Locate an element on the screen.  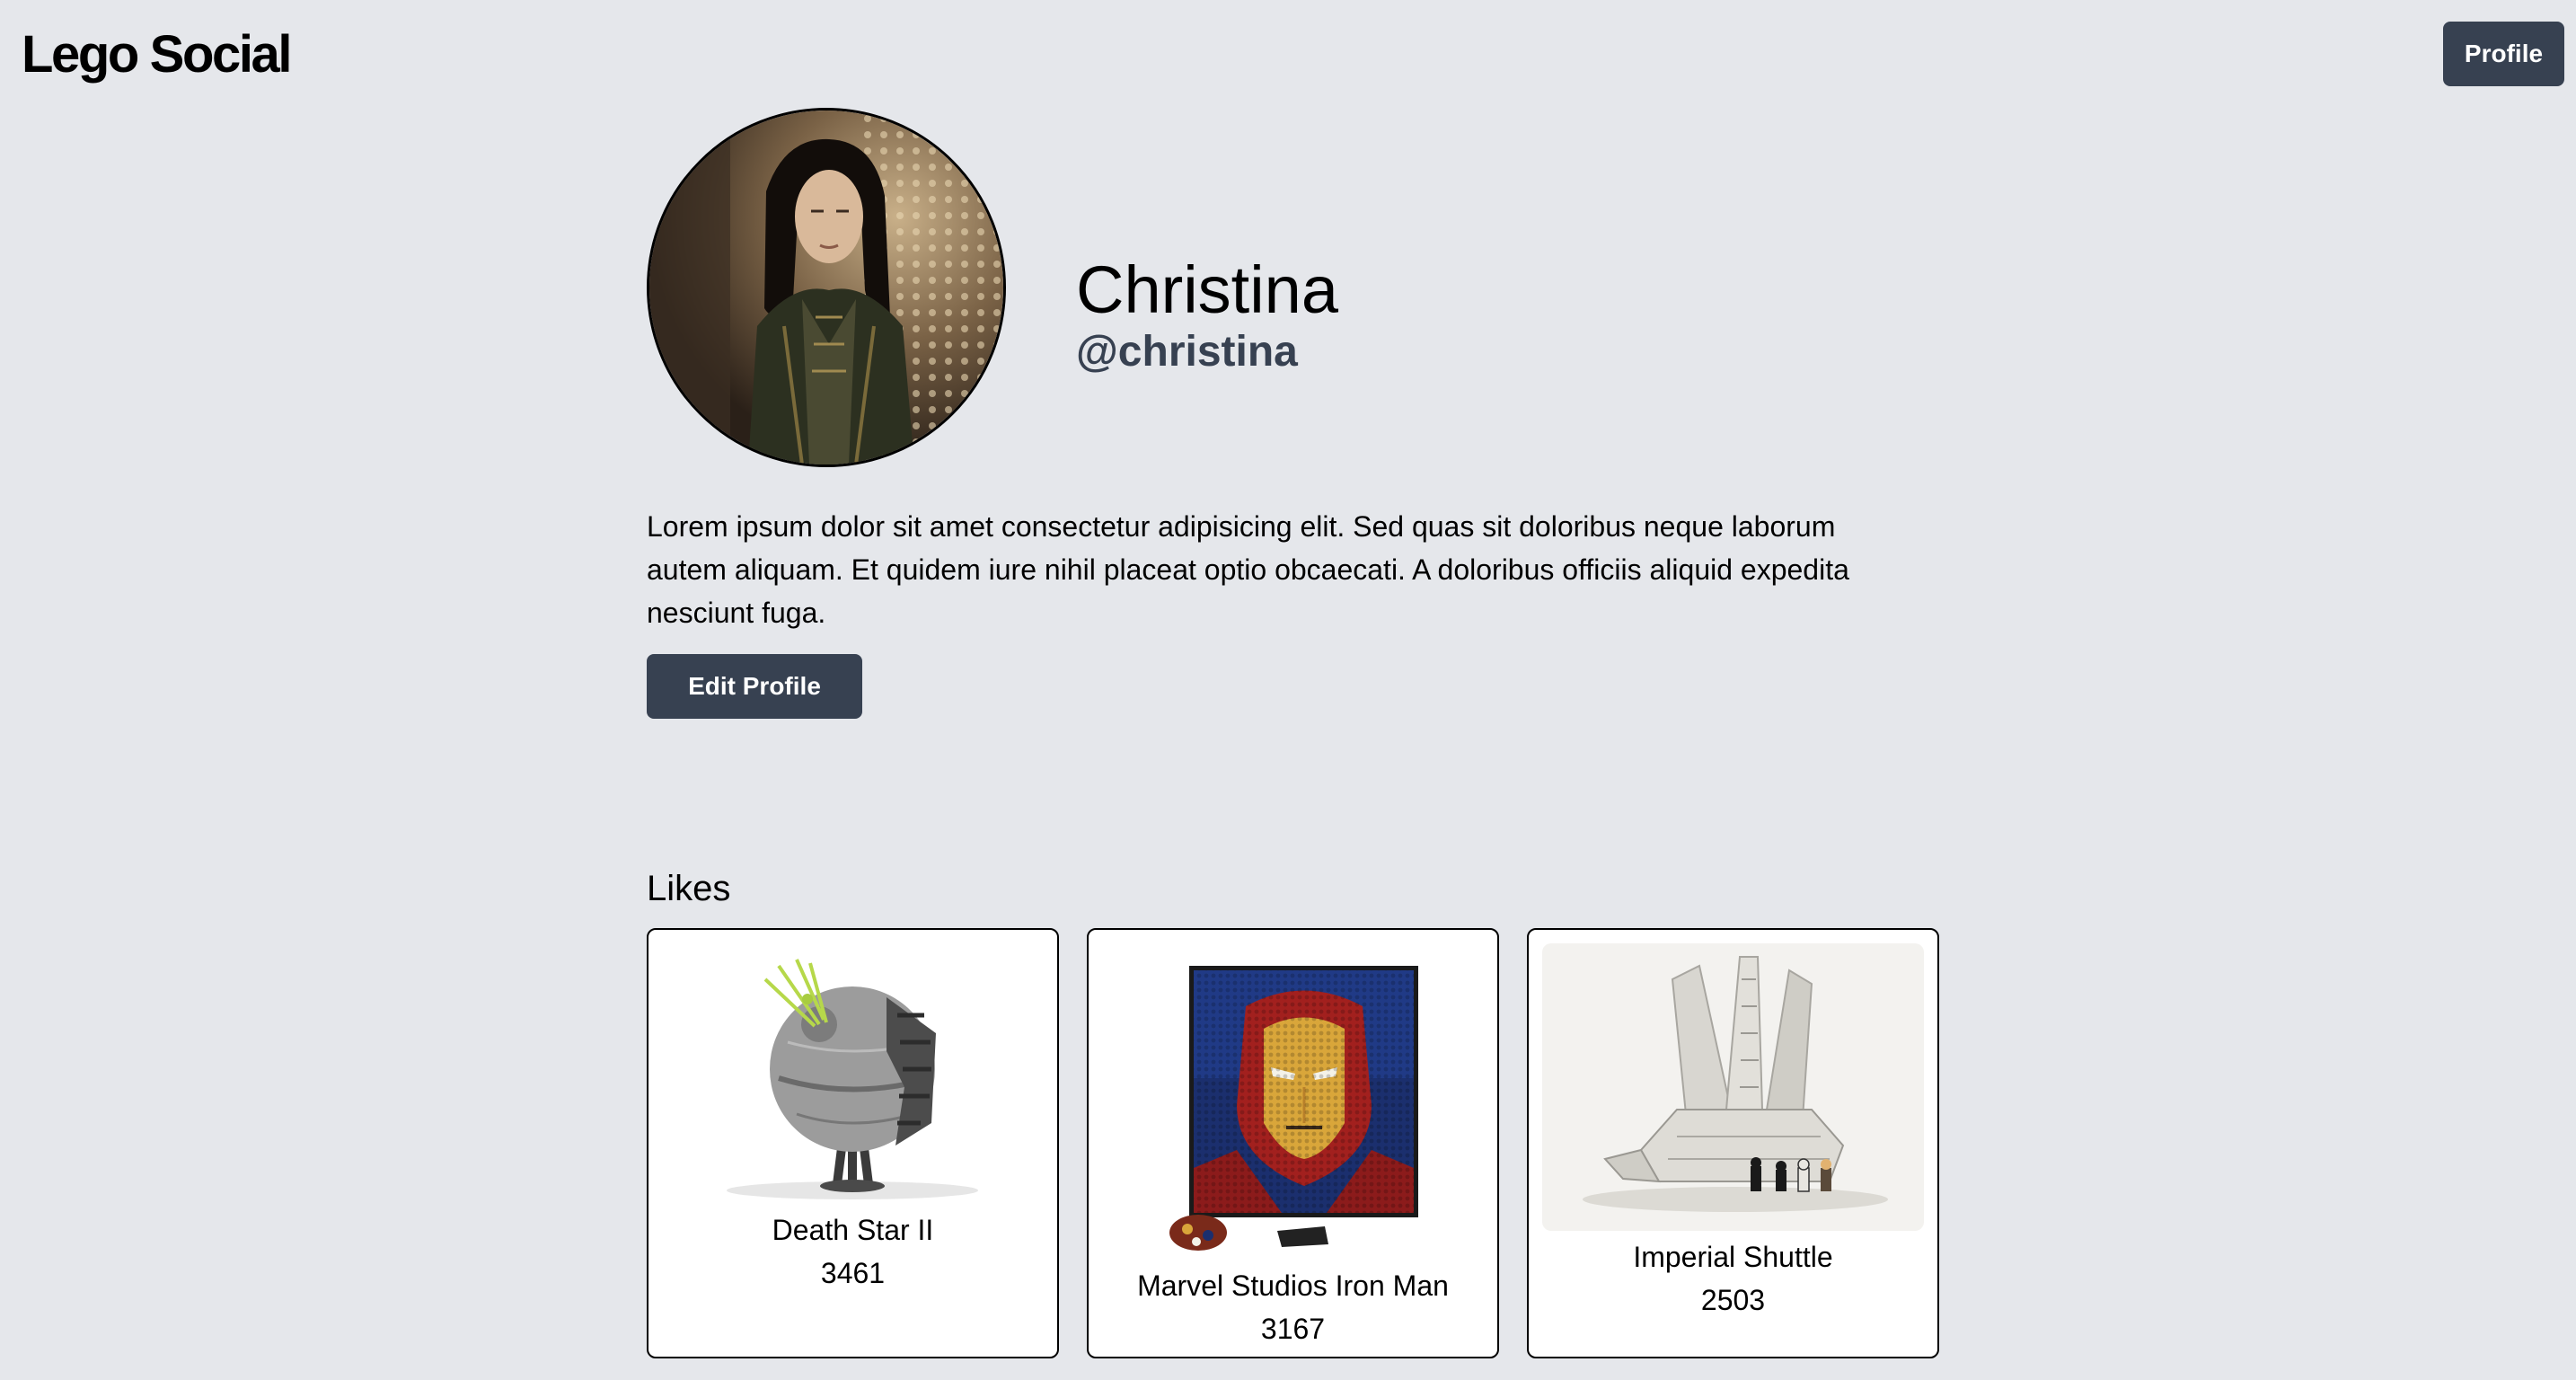
like-card-iron-man: Marvel Studios Iron Man 3167 is located at coordinates (1293, 1143).